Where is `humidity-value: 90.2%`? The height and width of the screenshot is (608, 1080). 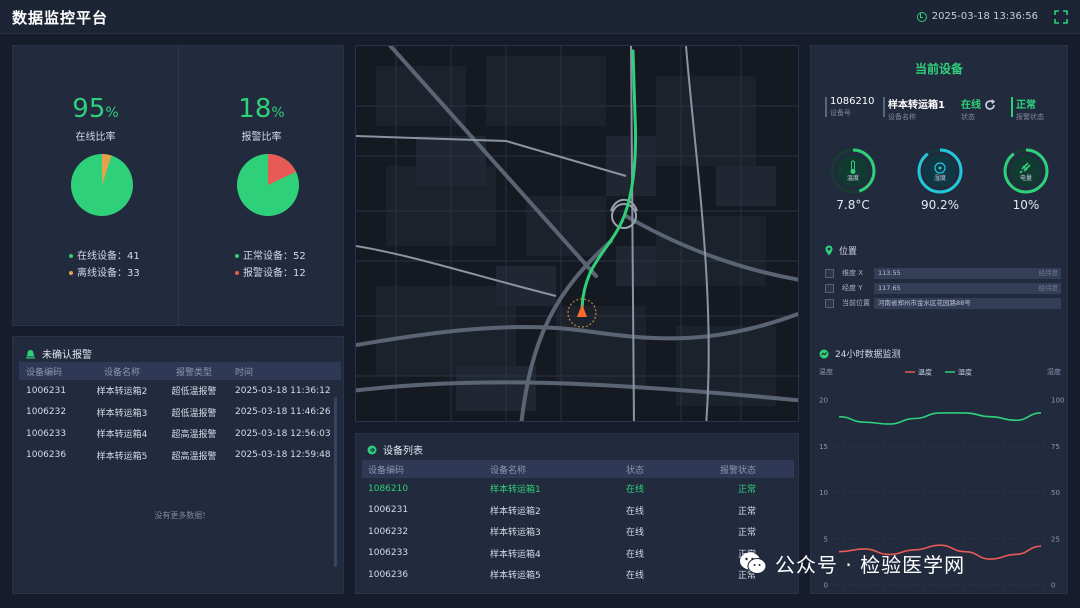 humidity-value: 90.2% is located at coordinates (940, 205).